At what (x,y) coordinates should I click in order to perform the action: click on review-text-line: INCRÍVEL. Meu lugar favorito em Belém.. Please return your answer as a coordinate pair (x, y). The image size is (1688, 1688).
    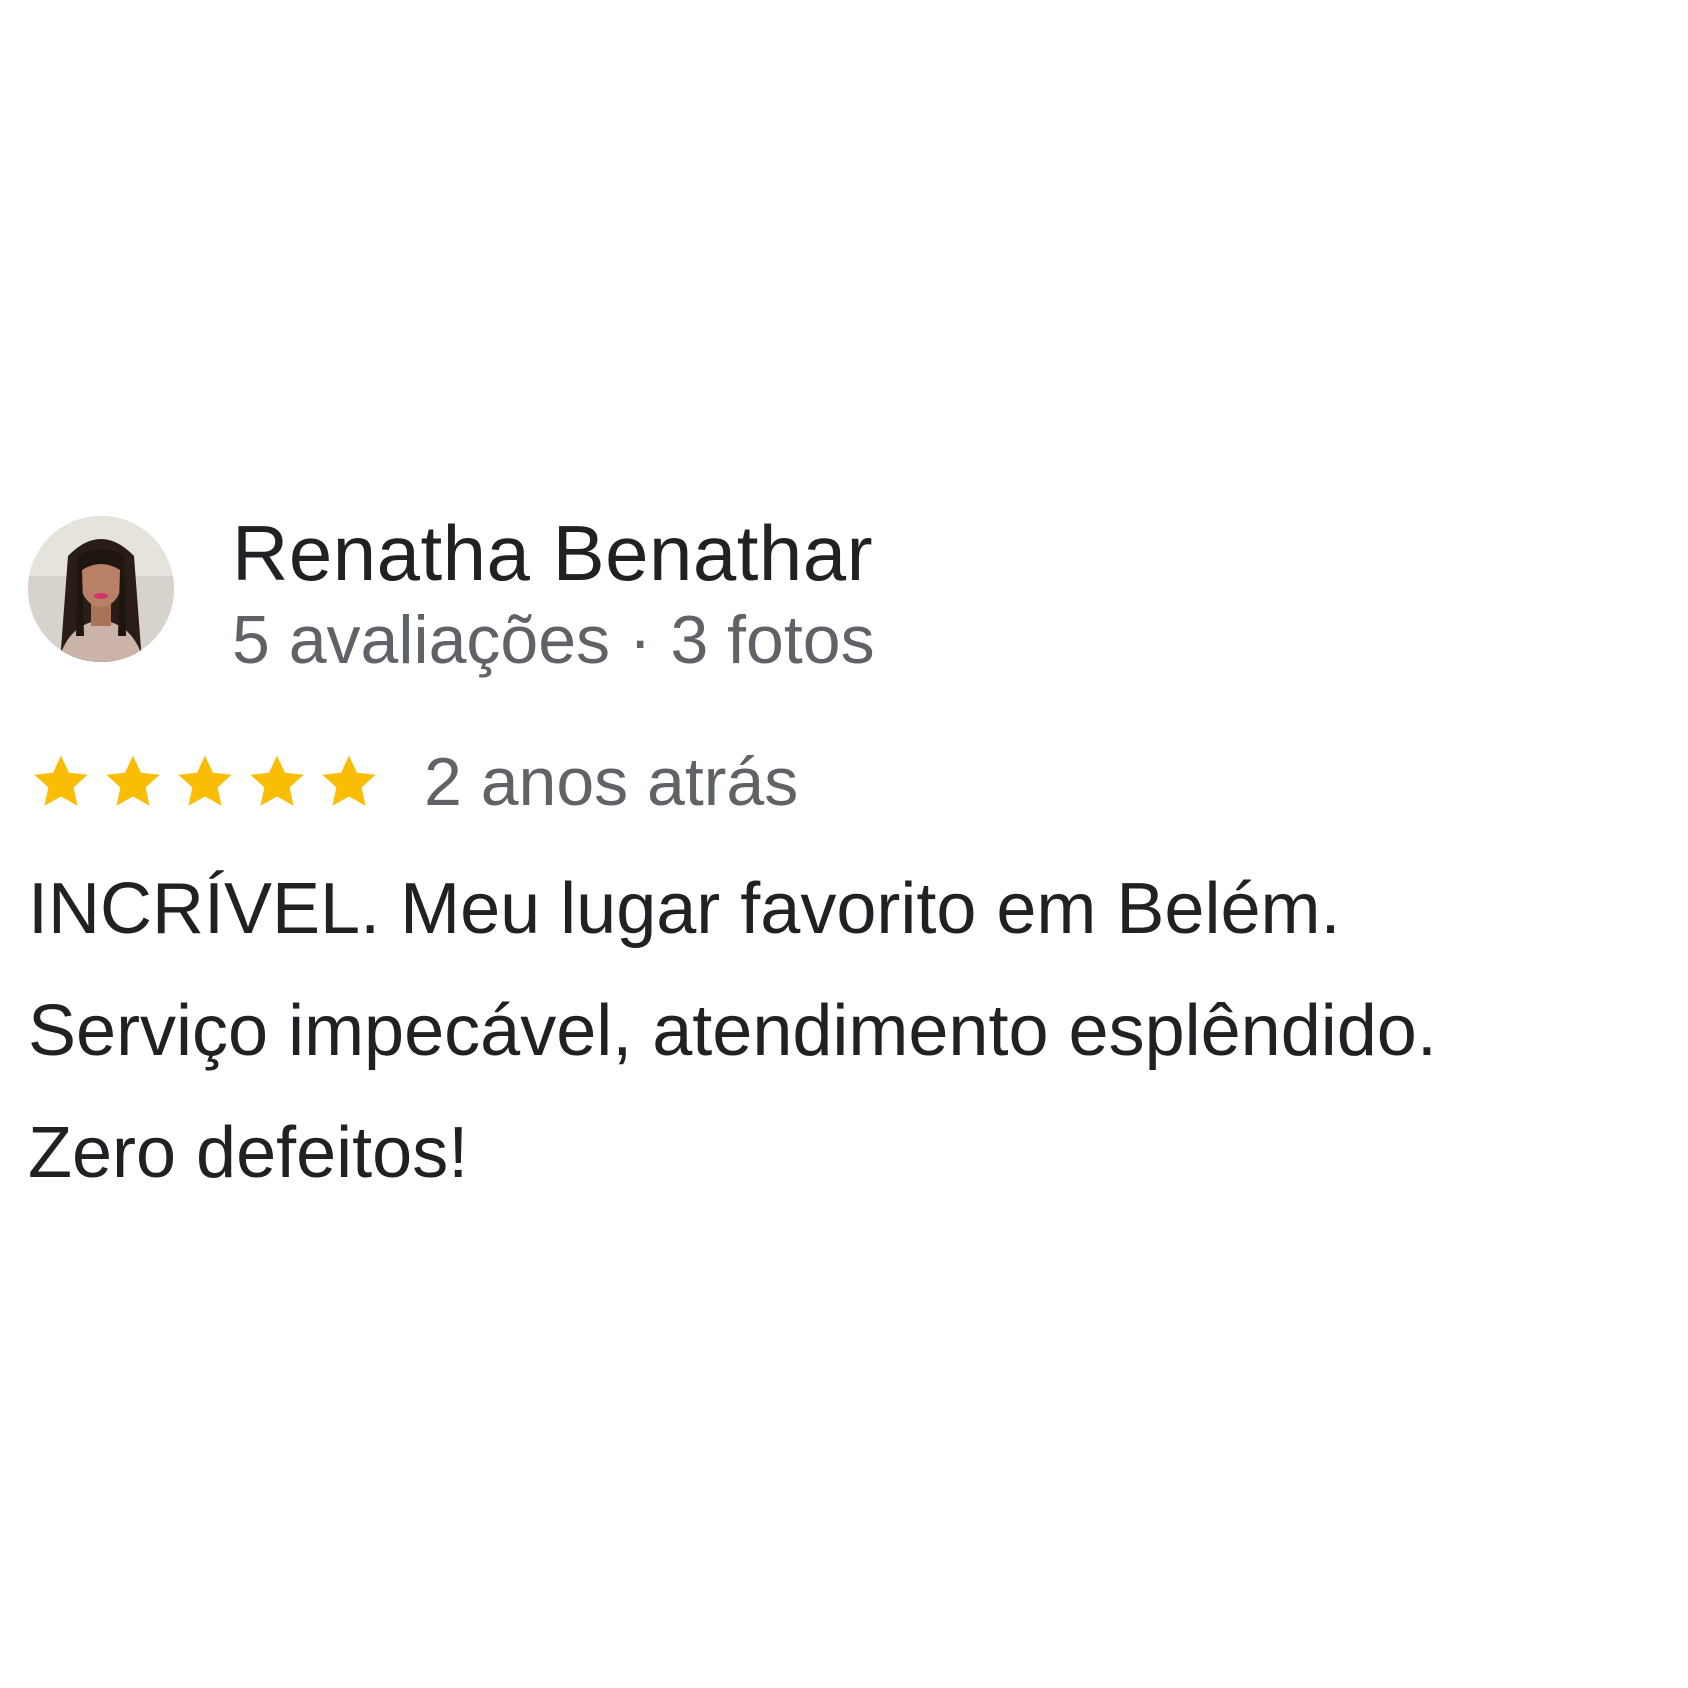
    Looking at the image, I should click on (684, 909).